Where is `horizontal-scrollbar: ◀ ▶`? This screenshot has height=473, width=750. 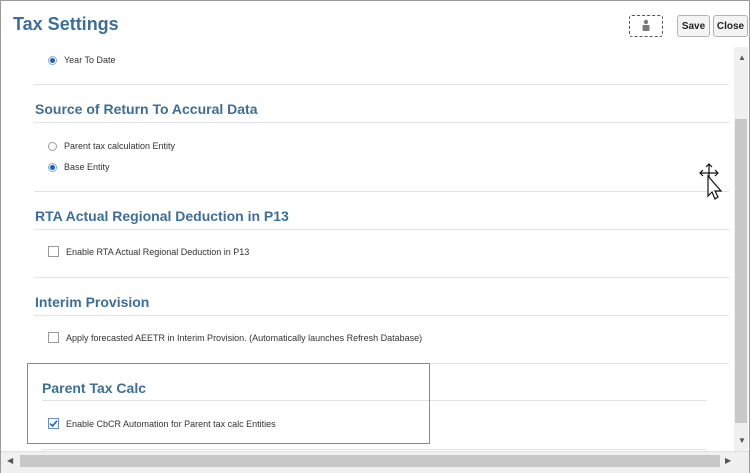
horizontal-scrollbar: ◀ ▶ is located at coordinates (375, 462).